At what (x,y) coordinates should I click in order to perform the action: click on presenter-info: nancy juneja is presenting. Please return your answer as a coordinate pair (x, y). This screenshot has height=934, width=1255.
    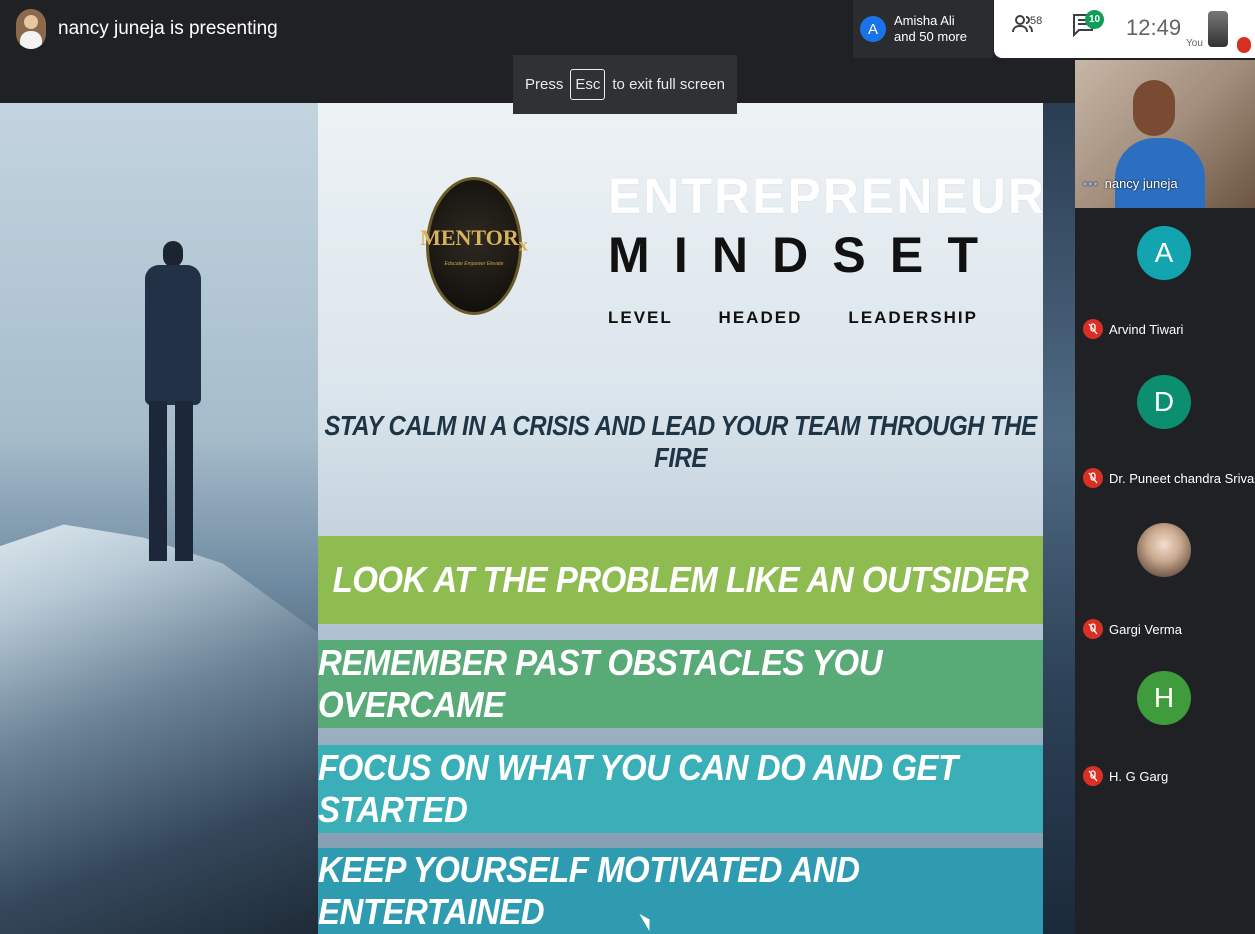
    Looking at the image, I should click on (147, 29).